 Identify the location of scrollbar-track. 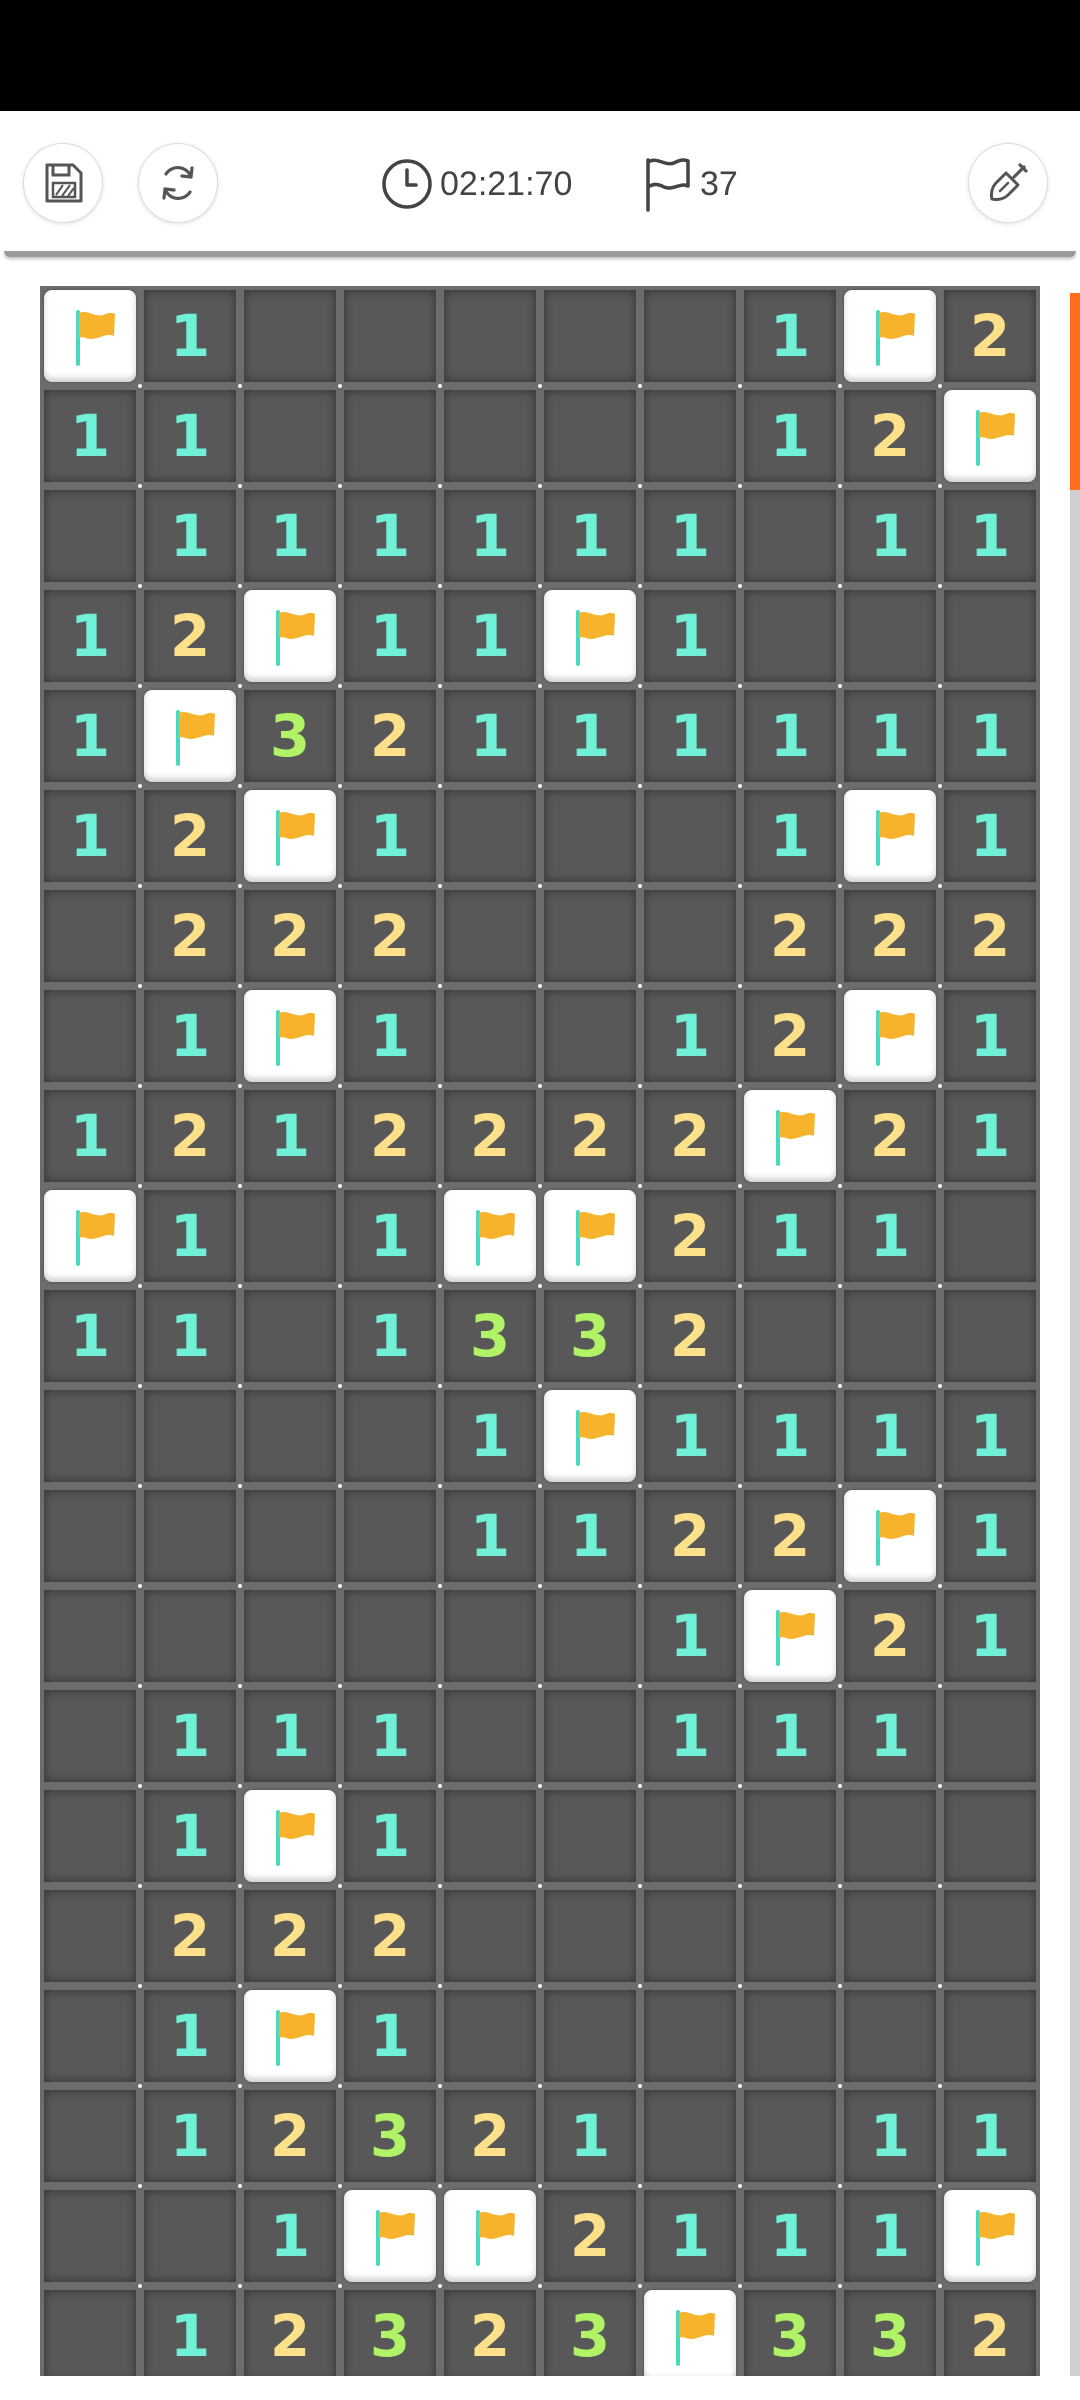
(1075, 1334).